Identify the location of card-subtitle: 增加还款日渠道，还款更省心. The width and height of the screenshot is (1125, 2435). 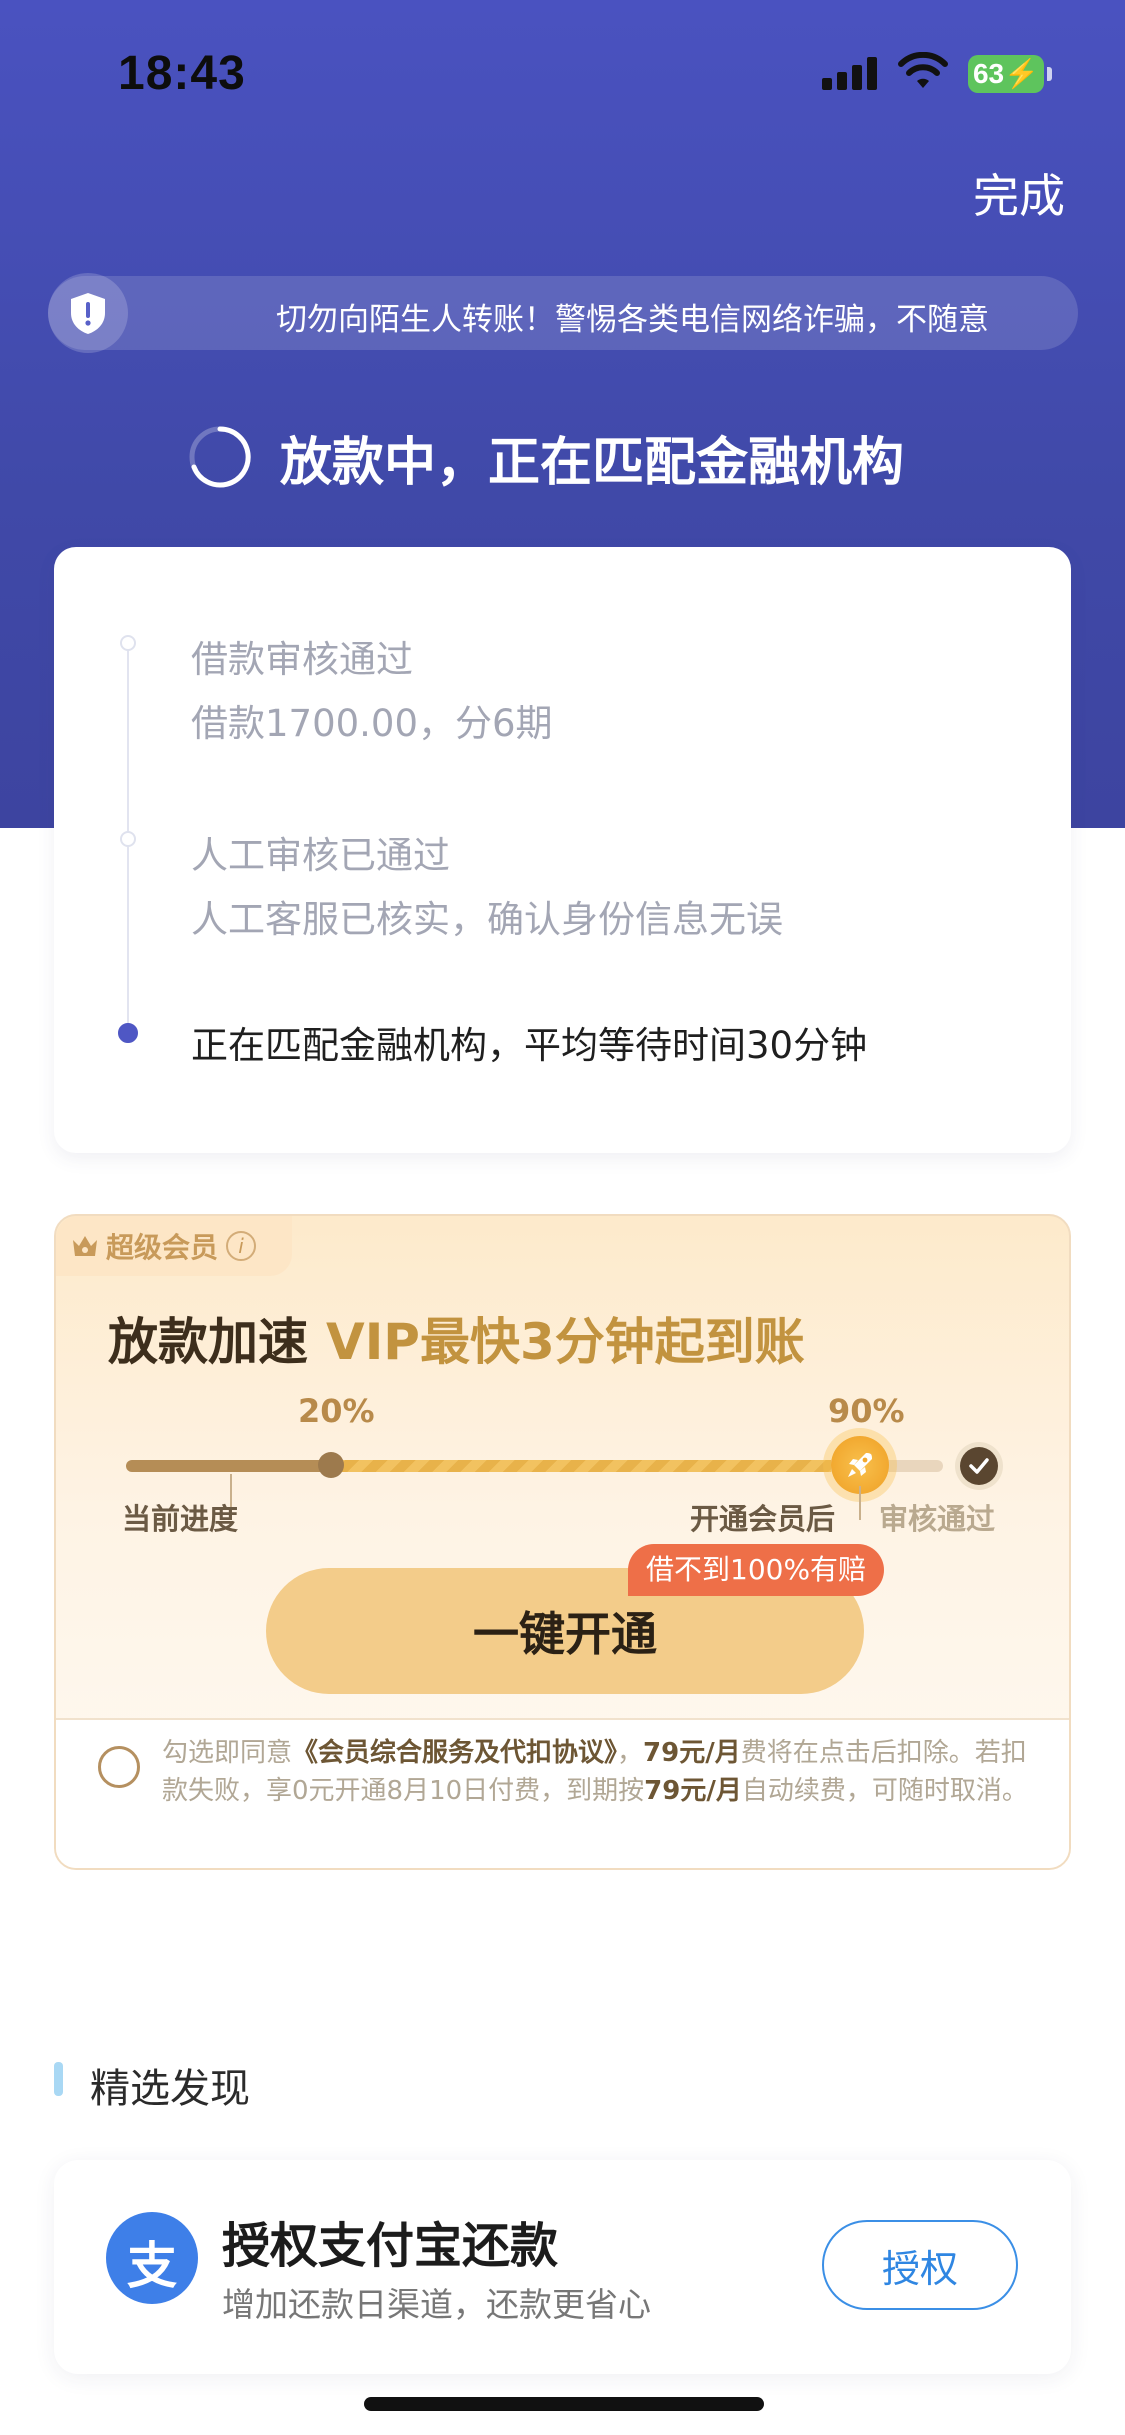
(436, 2304).